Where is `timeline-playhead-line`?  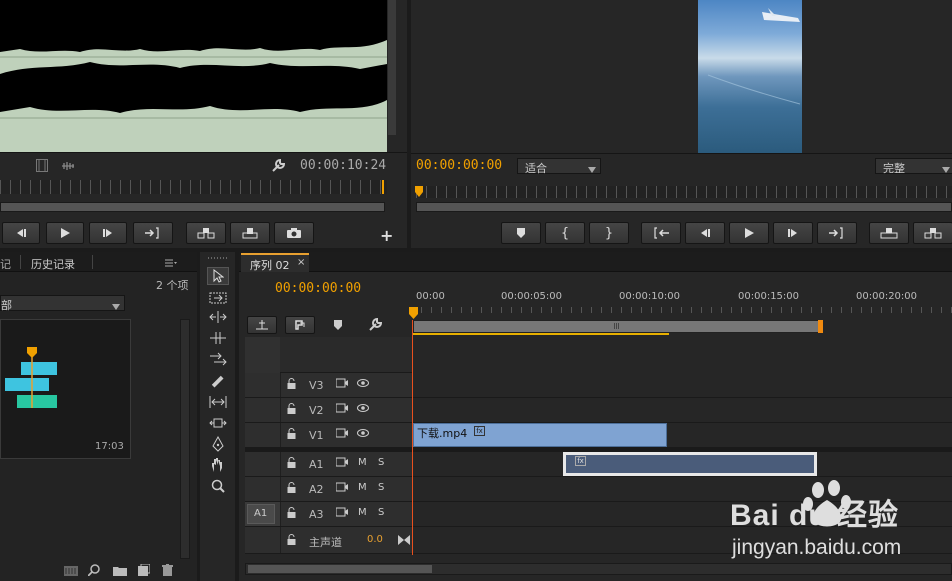
timeline-playhead-line is located at coordinates (412, 437).